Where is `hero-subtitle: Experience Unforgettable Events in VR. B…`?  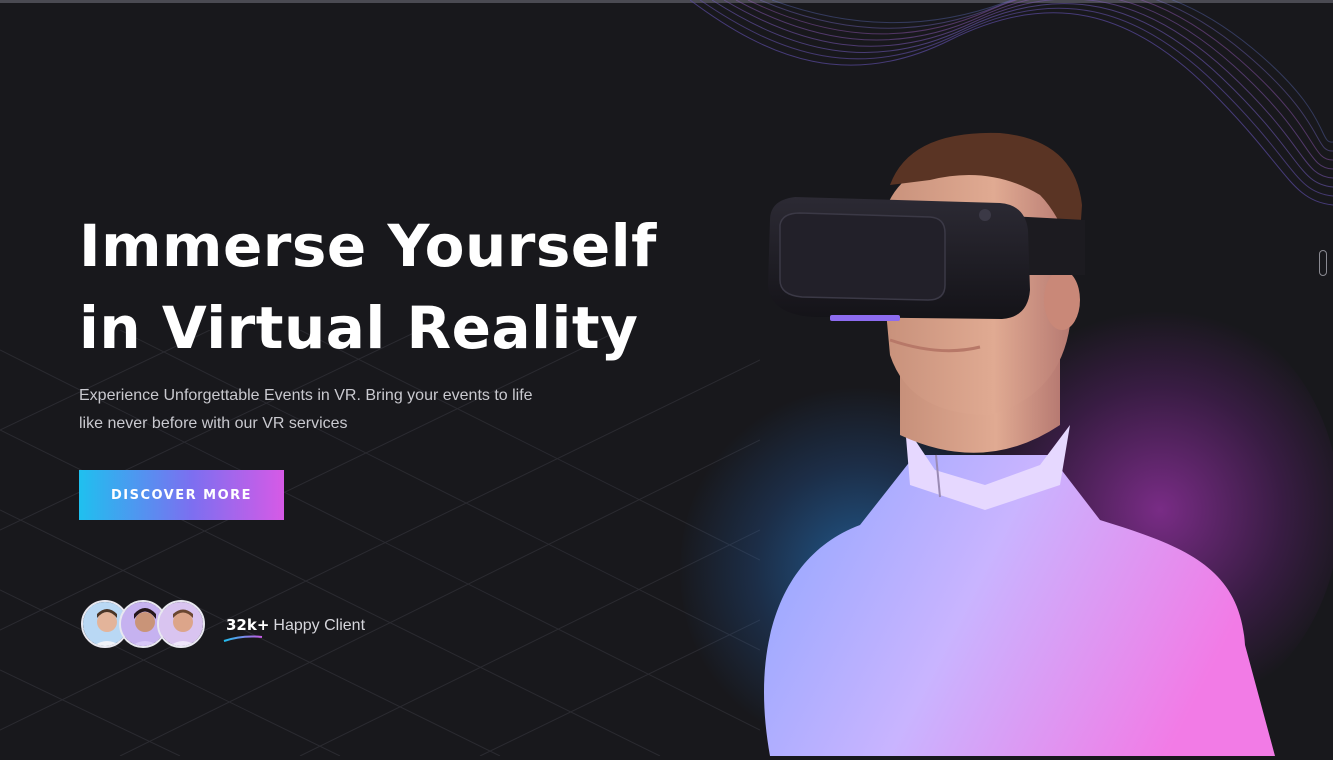
hero-subtitle: Experience Unforgettable Events in VR. B… is located at coordinates (306, 409).